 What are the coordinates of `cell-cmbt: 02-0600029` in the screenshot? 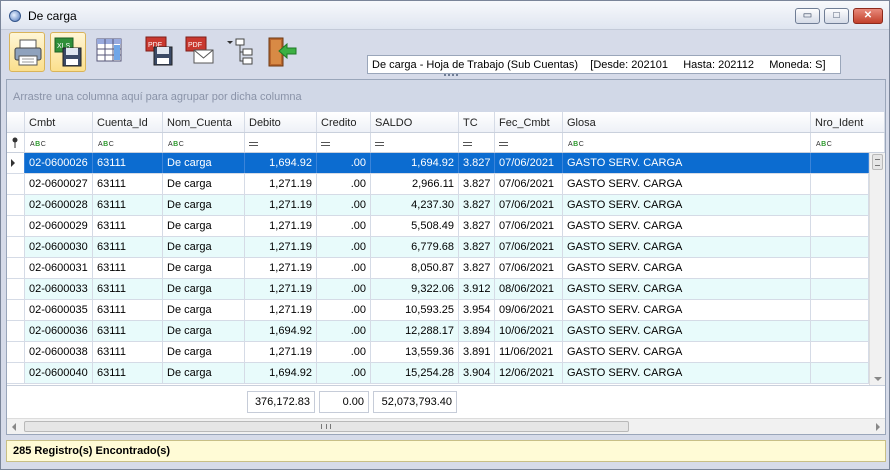 It's located at (59, 226).